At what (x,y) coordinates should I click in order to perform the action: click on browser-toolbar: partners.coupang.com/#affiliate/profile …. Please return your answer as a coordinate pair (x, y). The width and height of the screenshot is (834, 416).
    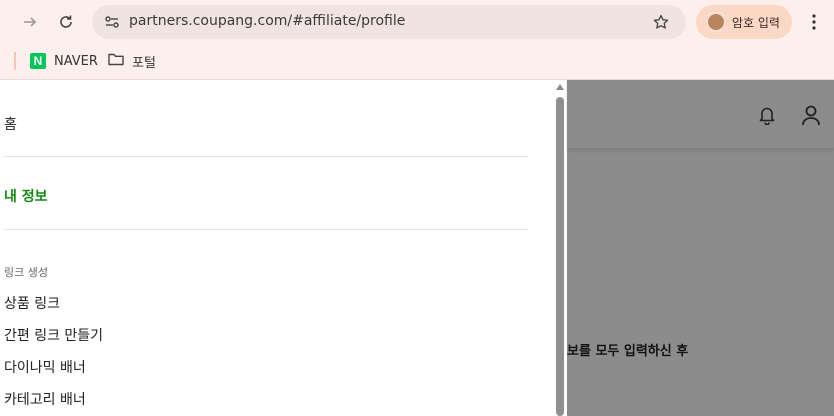
    Looking at the image, I should click on (417, 22).